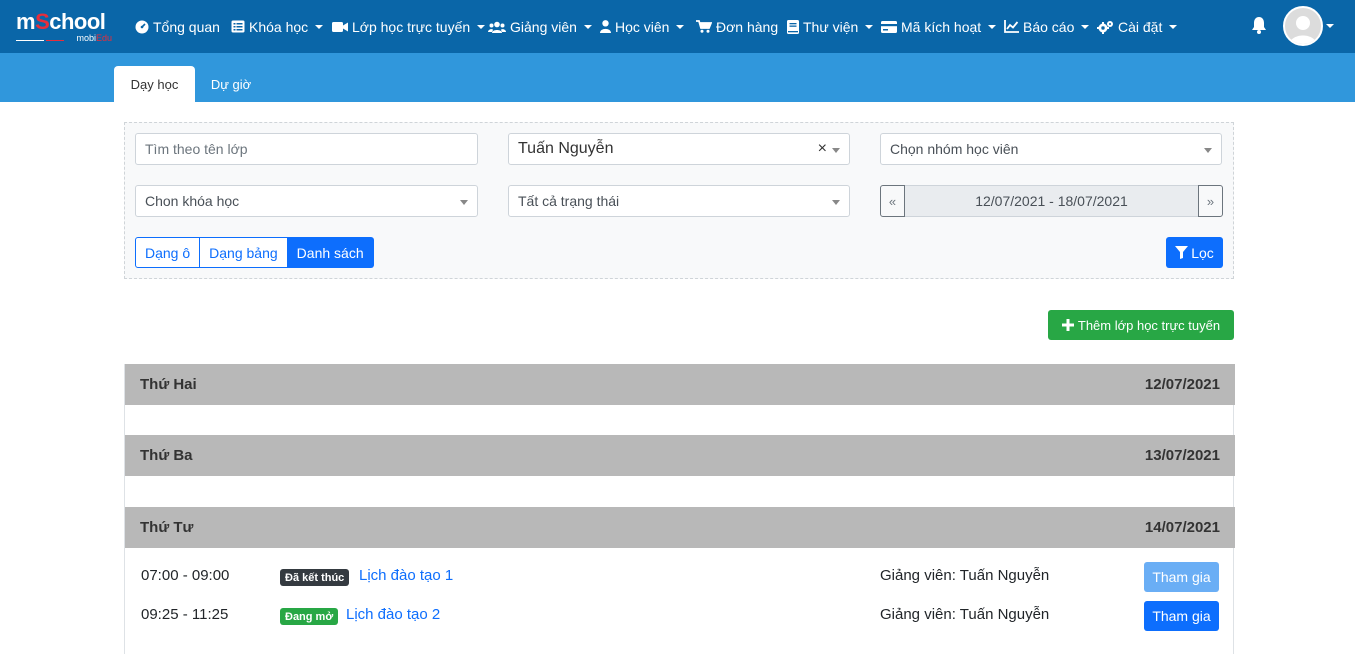  Describe the element at coordinates (1011, 26) in the screenshot. I see `line-chart-icon` at that location.